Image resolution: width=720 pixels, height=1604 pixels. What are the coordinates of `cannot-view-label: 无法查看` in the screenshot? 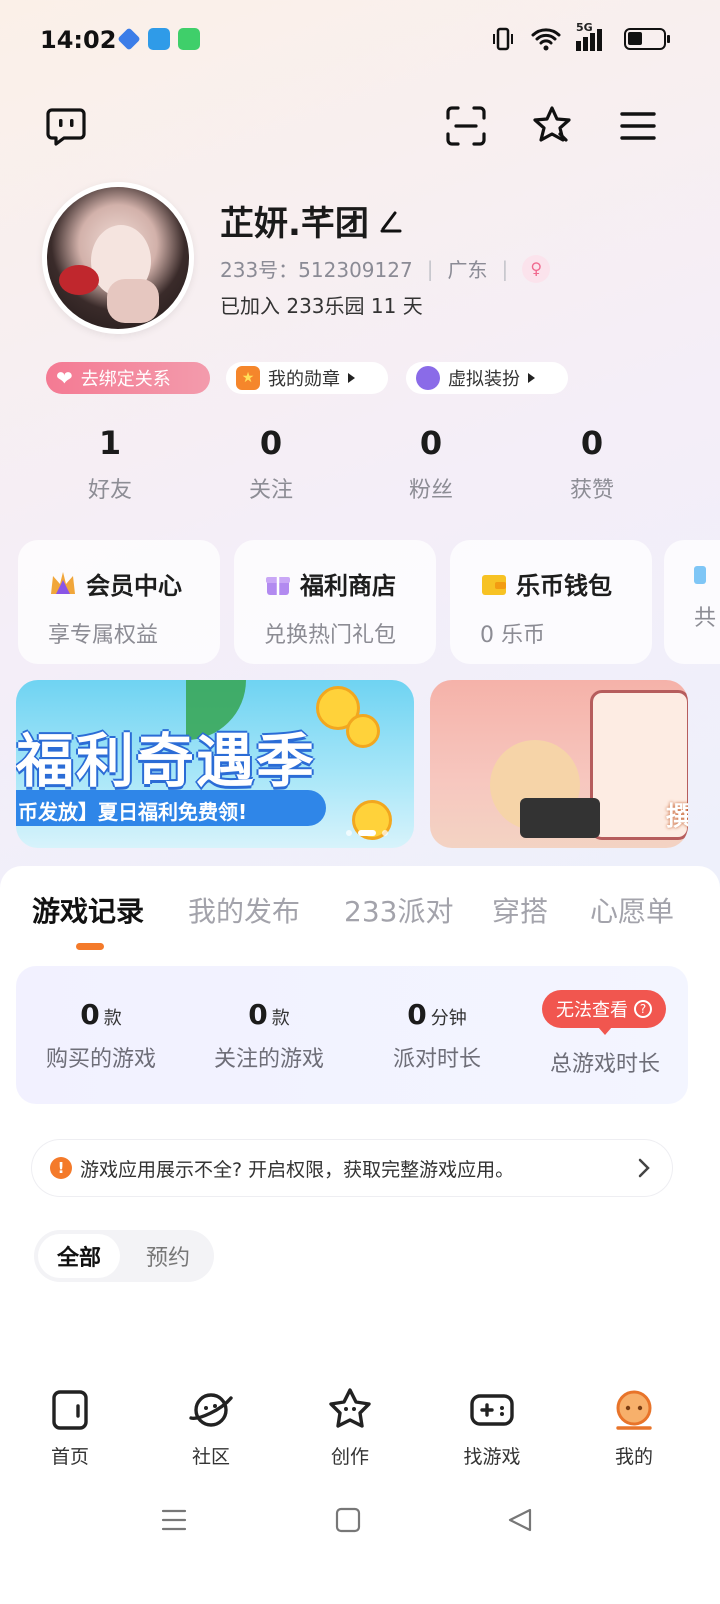 It's located at (592, 1010).